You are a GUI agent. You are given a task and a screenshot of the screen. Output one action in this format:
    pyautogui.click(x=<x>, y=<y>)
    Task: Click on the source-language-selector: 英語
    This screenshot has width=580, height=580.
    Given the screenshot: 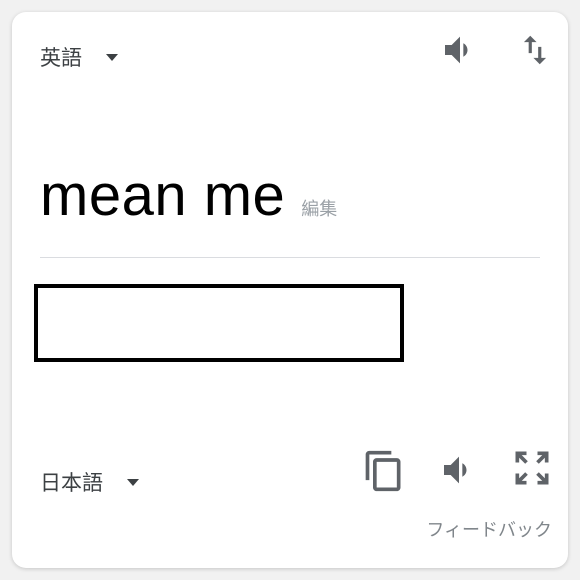 What is the action you would take?
    pyautogui.click(x=79, y=57)
    